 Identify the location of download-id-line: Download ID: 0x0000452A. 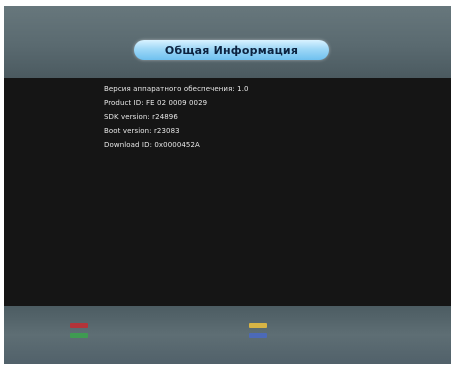
(152, 145).